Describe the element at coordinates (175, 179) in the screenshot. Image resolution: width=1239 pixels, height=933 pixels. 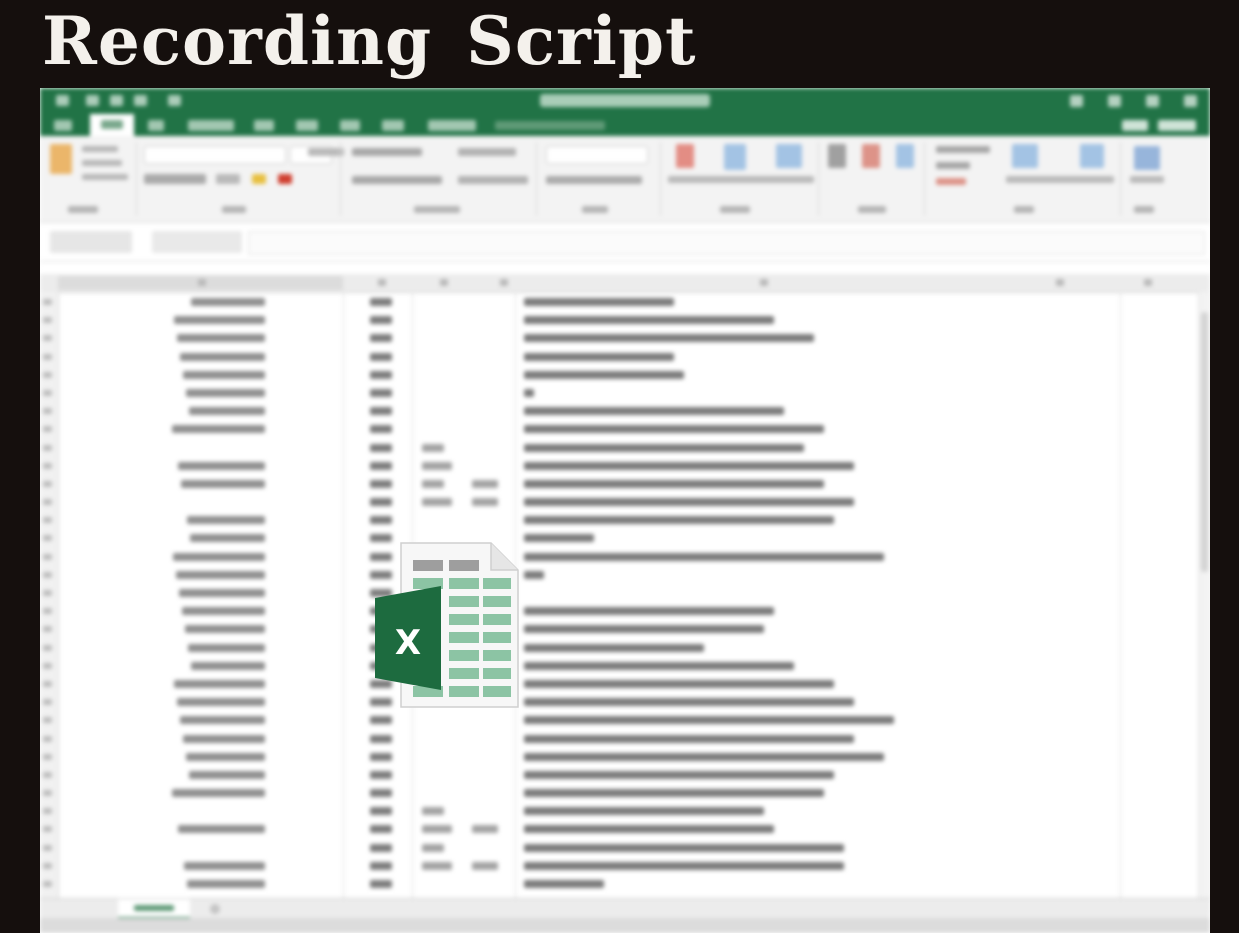
I see `bold-italic-underline` at that location.